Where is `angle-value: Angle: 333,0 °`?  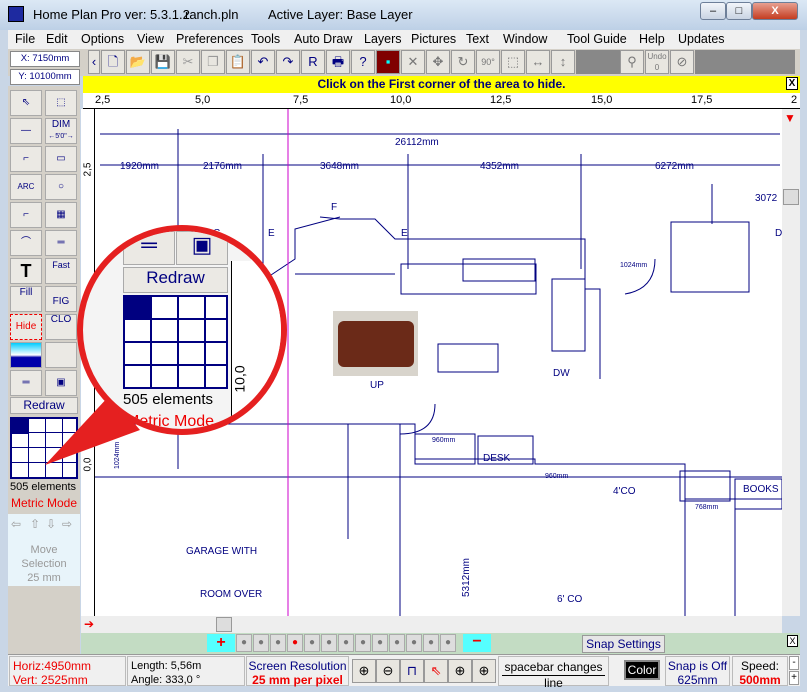
angle-value: Angle: 333,0 ° is located at coordinates (166, 680).